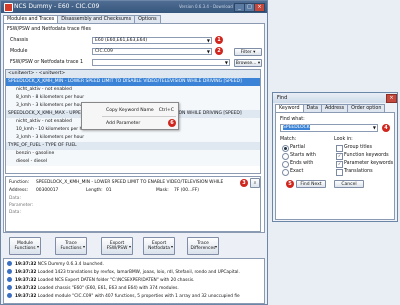 The image size is (400, 305). I want to click on button-label: Trace Differences, so click(203, 246).